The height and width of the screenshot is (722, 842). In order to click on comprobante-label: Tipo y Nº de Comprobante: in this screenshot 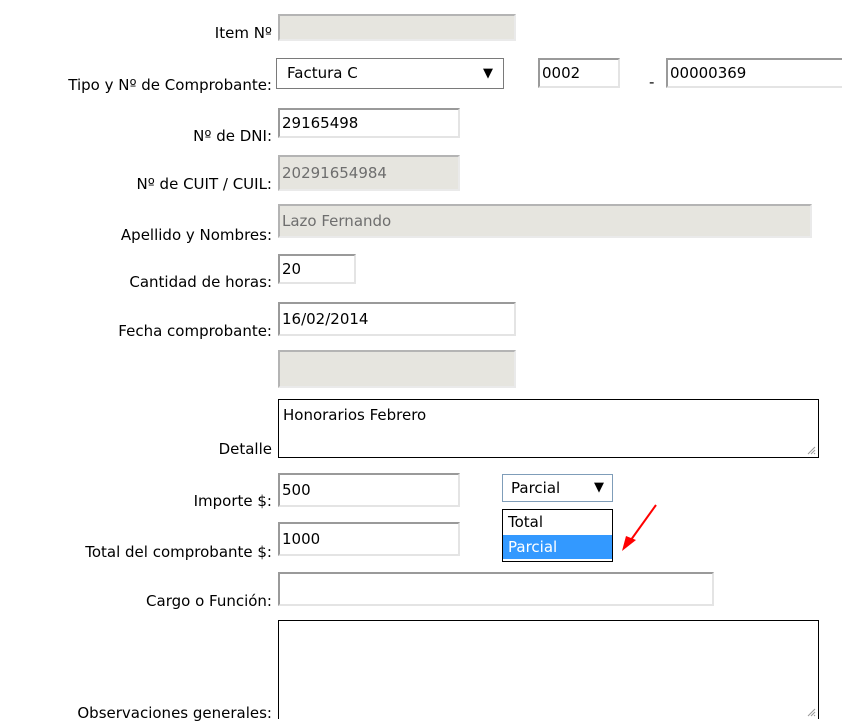, I will do `click(170, 85)`.